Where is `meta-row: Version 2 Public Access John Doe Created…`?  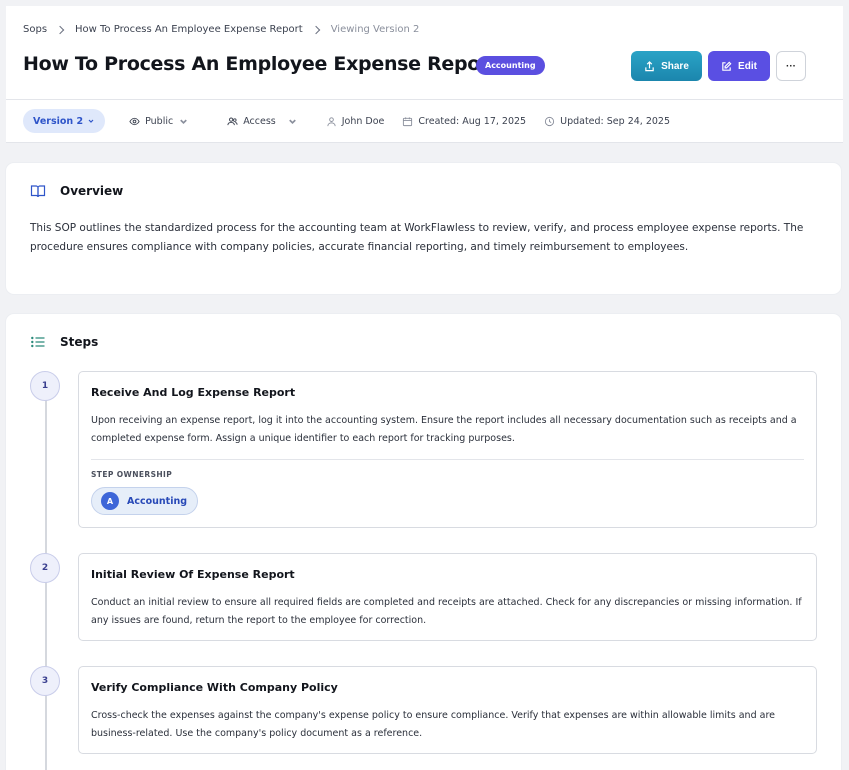 meta-row: Version 2 Public Access John Doe Created… is located at coordinates (346, 121).